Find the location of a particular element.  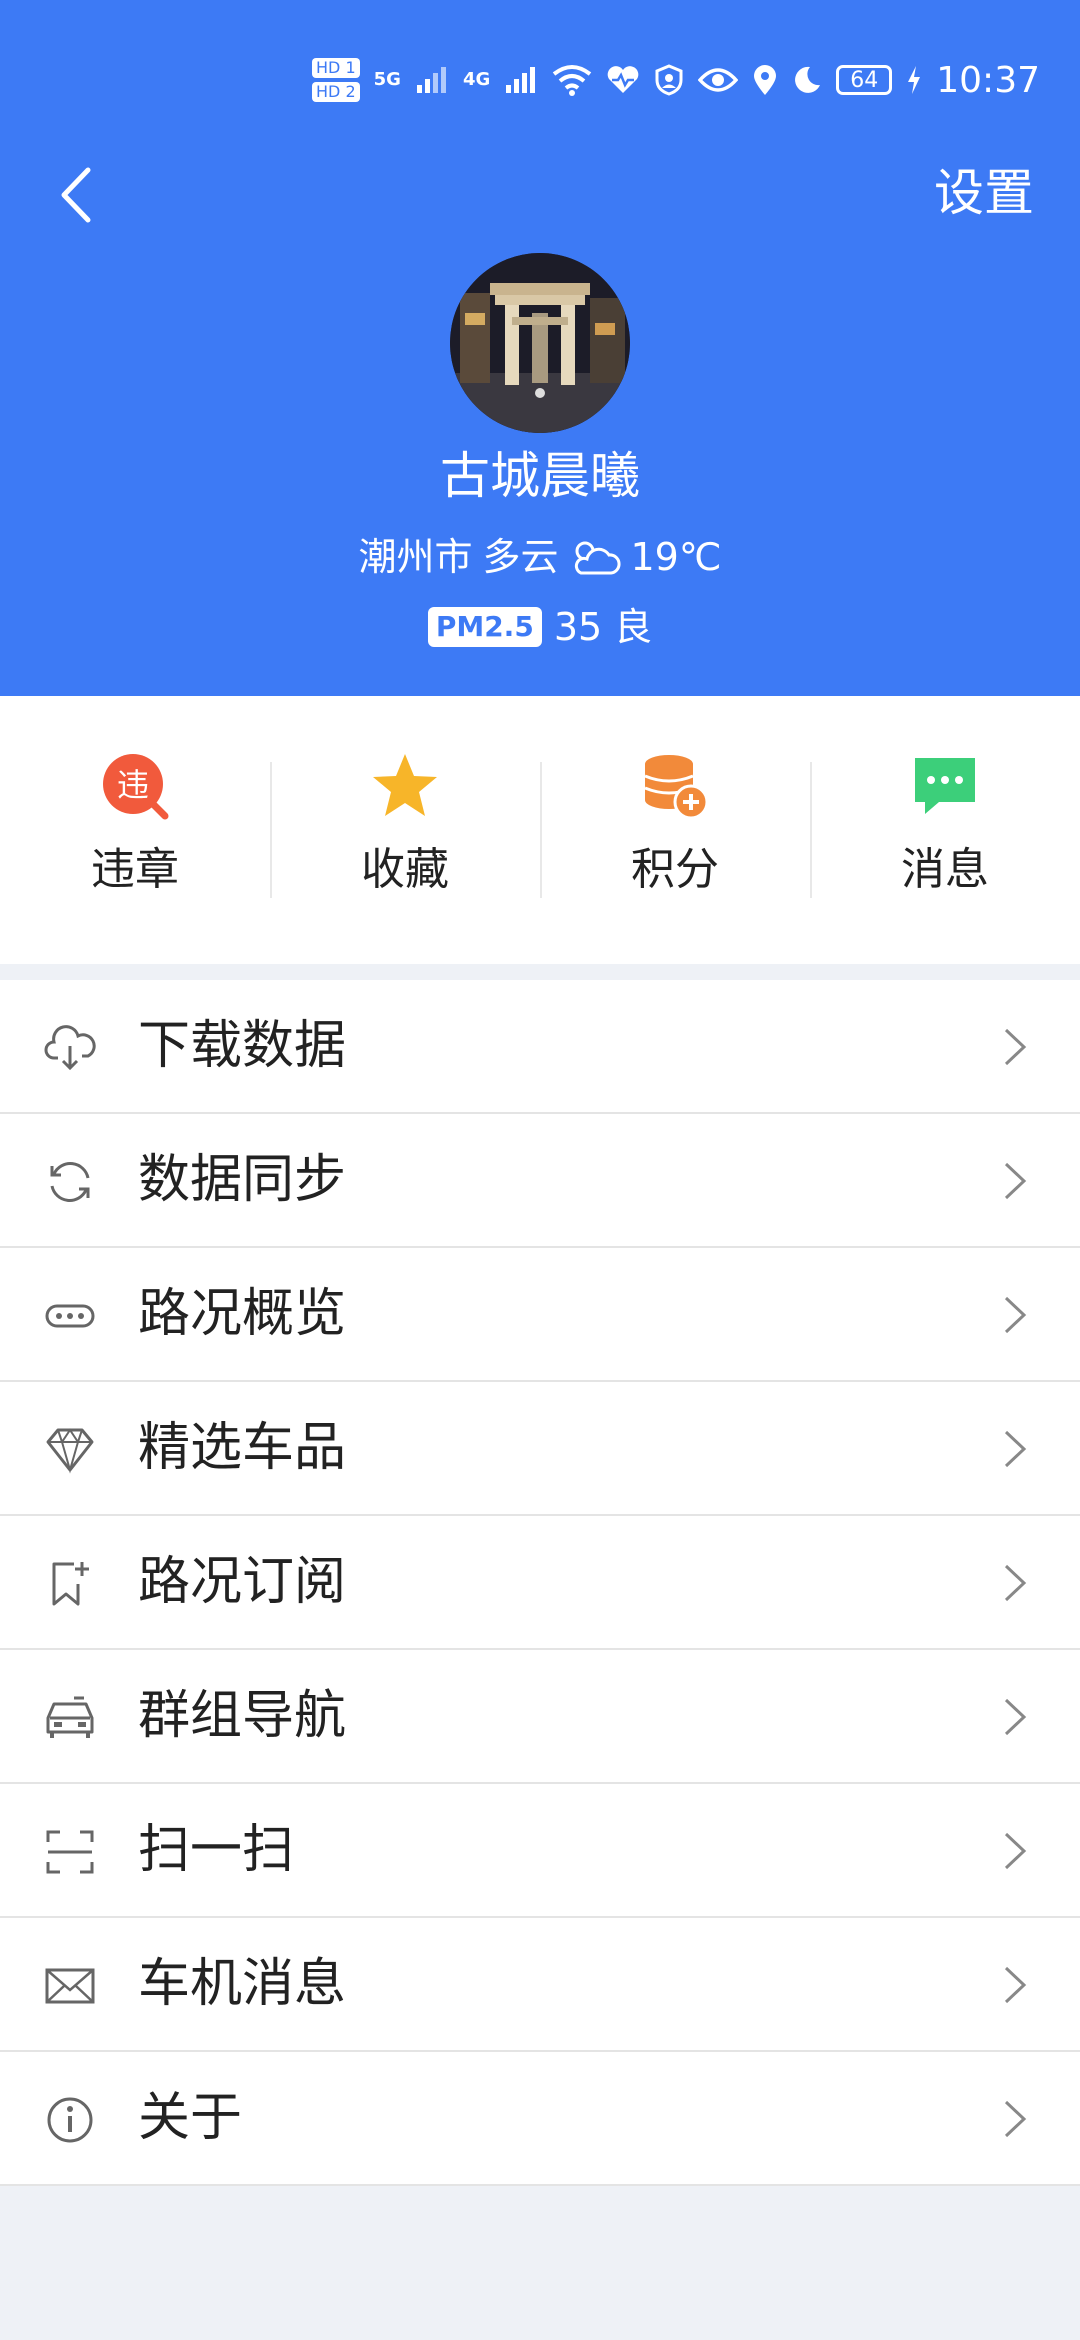

network-4g-label: 4G is located at coordinates (476, 79).